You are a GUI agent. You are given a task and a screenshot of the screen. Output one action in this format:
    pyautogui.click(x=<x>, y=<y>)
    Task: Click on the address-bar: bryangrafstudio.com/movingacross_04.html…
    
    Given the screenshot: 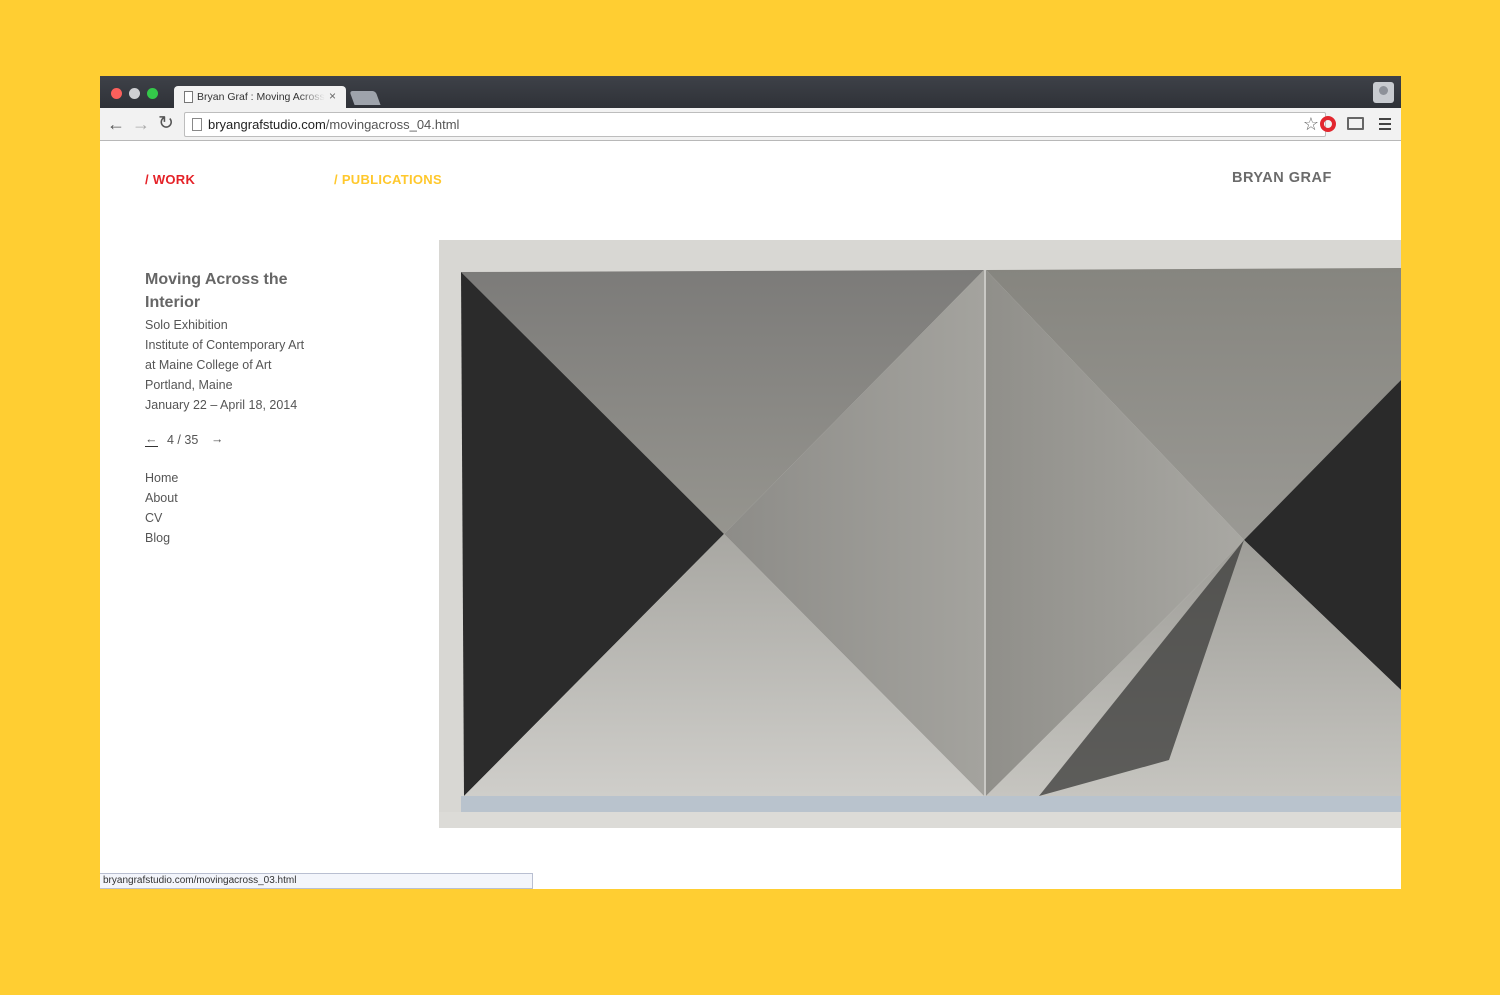 What is the action you would take?
    pyautogui.click(x=755, y=124)
    